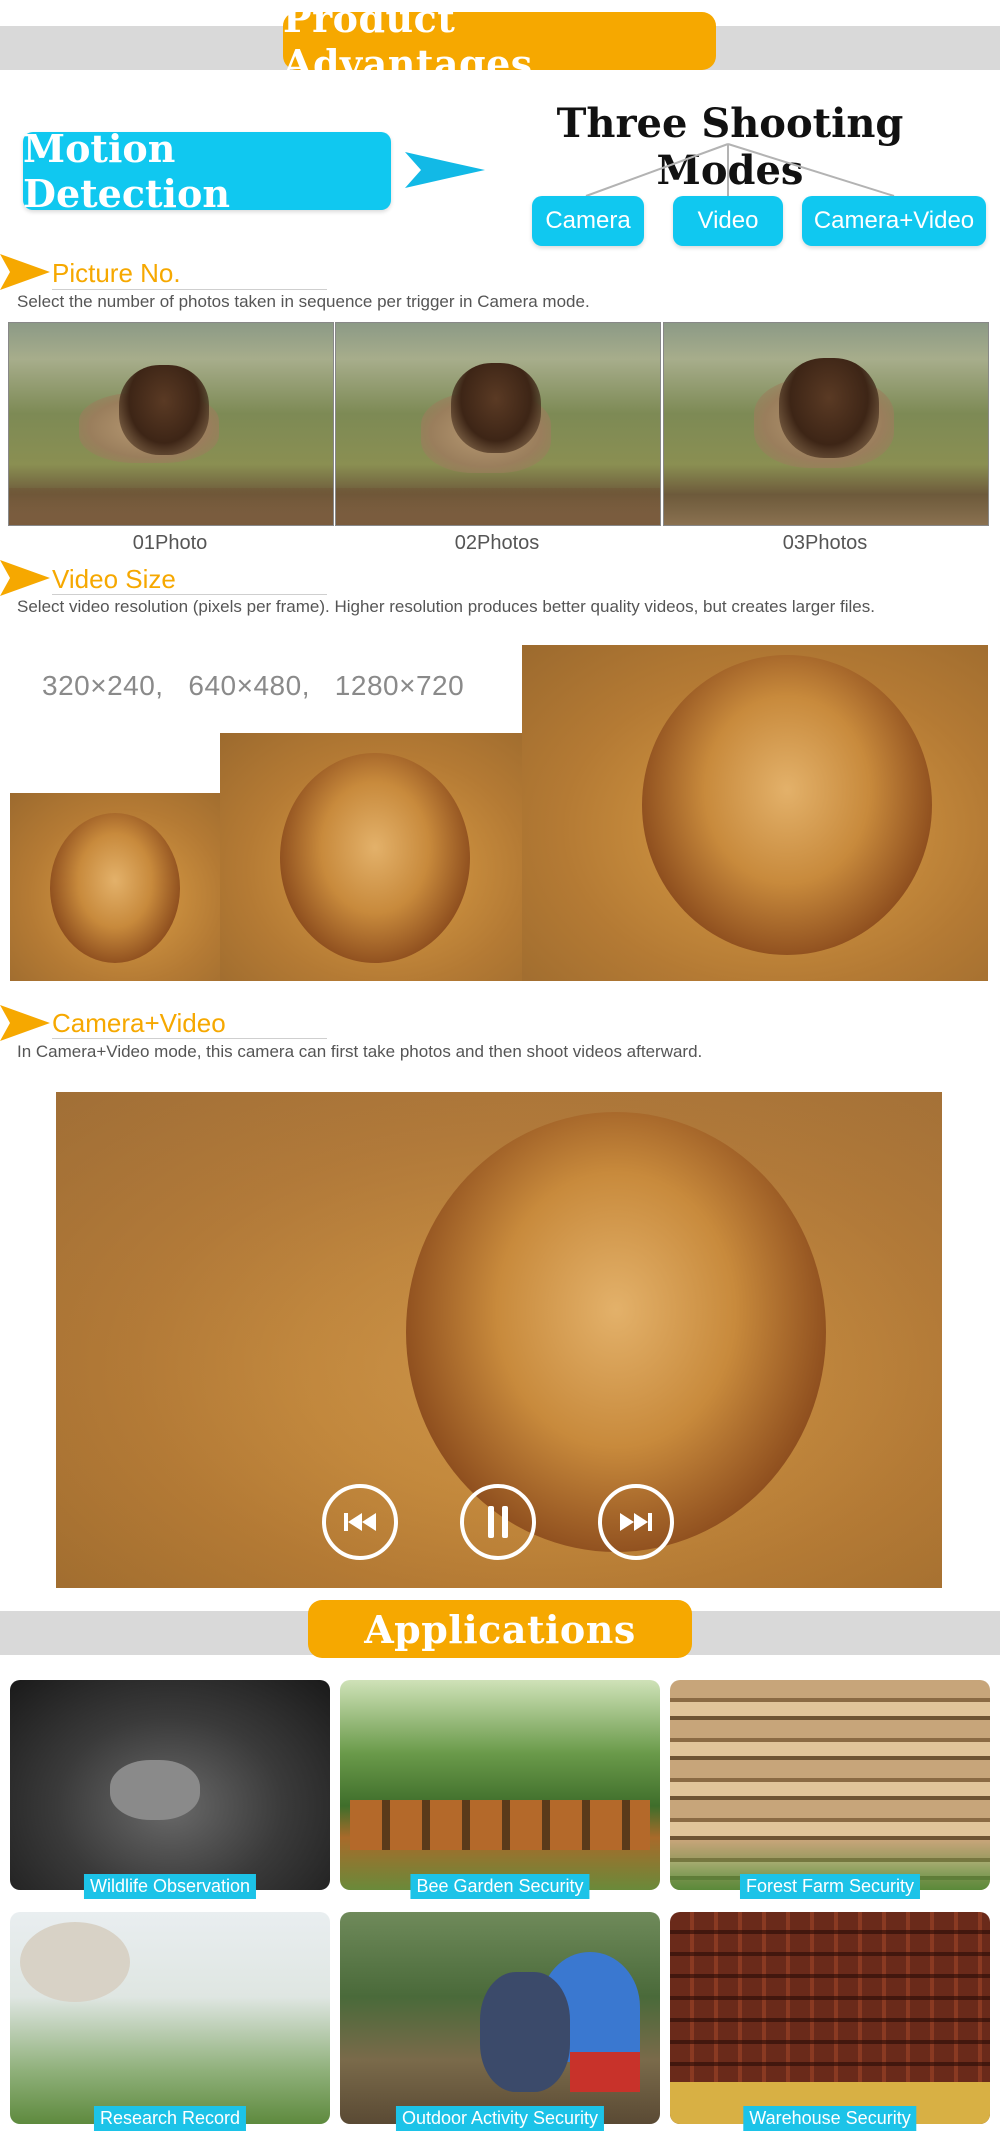 This screenshot has width=1000, height=2142. Describe the element at coordinates (170, 1785) in the screenshot. I see `app-card-wildlife` at that location.